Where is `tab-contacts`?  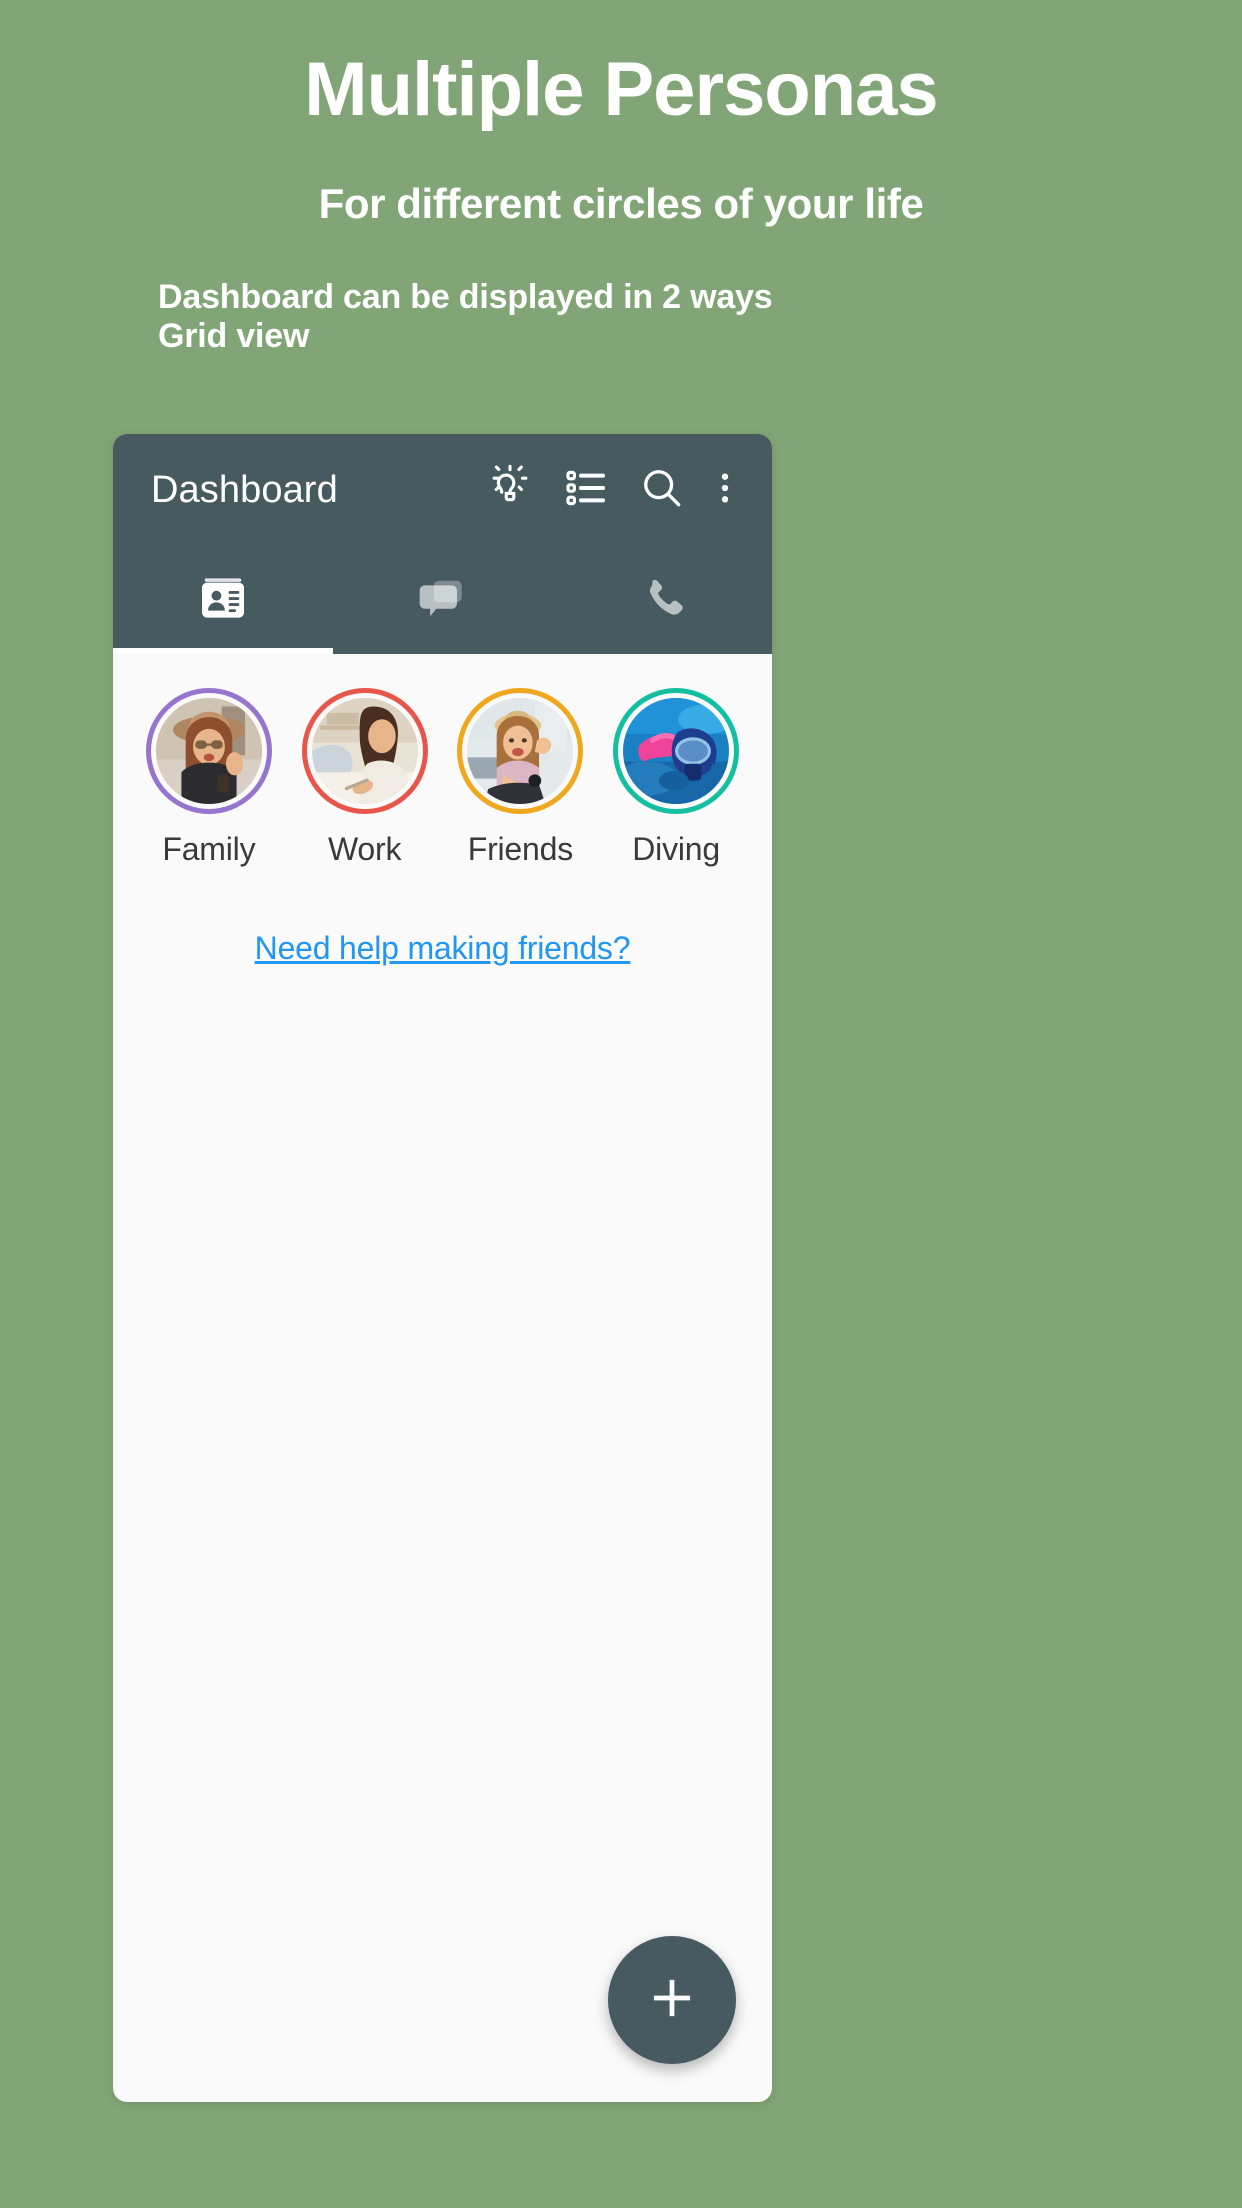 tab-contacts is located at coordinates (223, 600).